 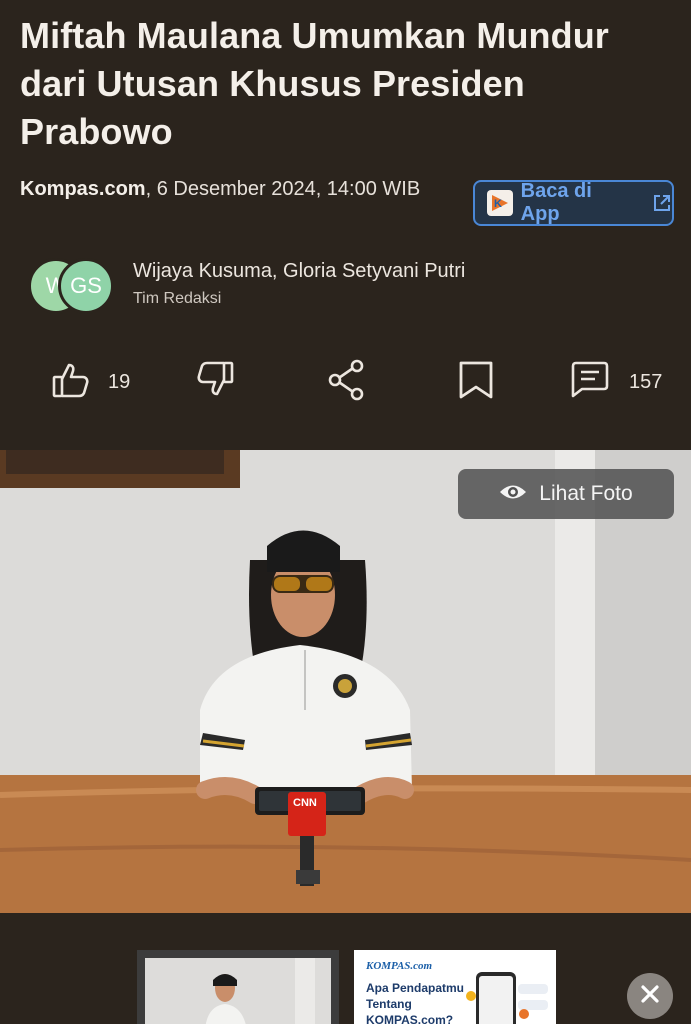 I want to click on related-strip, so click(x=345, y=968).